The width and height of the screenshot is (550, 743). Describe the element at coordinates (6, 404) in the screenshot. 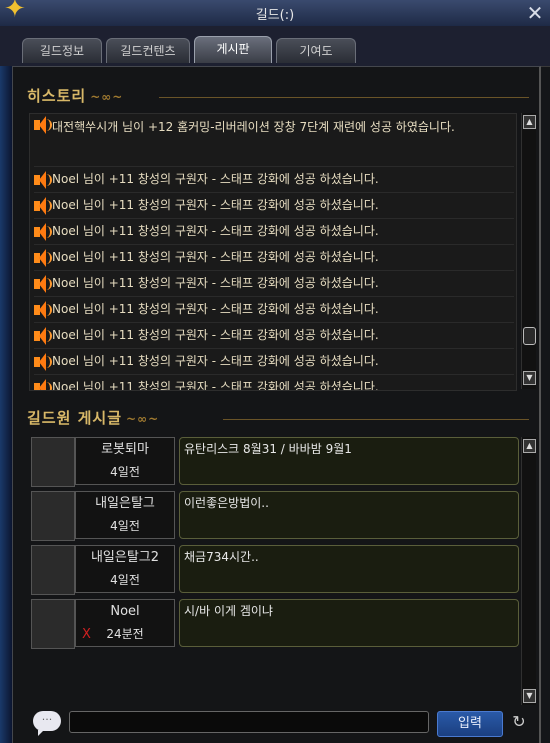

I see `background-strip` at that location.